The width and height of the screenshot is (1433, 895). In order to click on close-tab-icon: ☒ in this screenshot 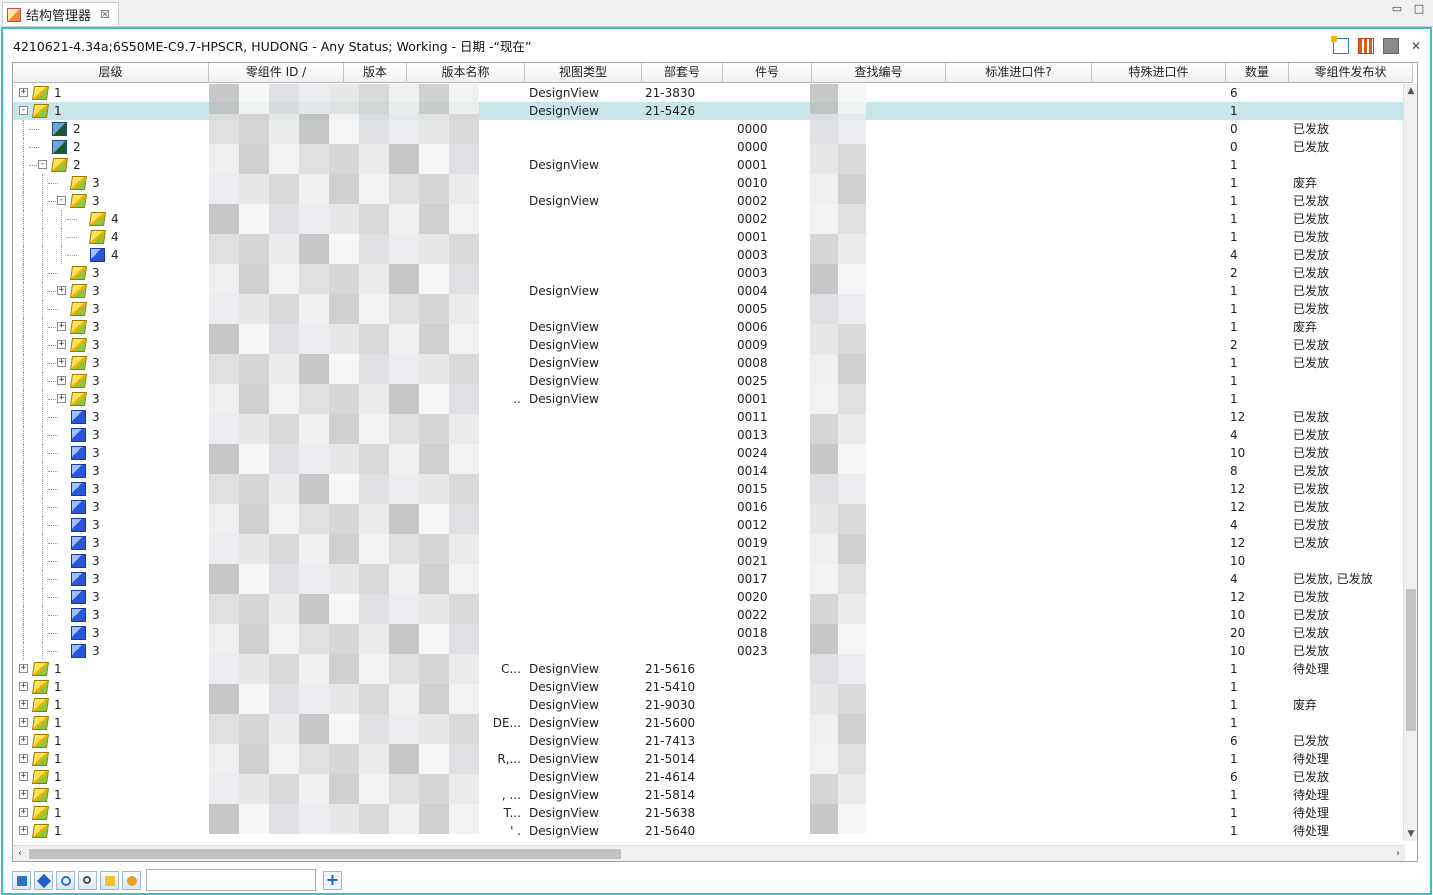, I will do `click(105, 14)`.